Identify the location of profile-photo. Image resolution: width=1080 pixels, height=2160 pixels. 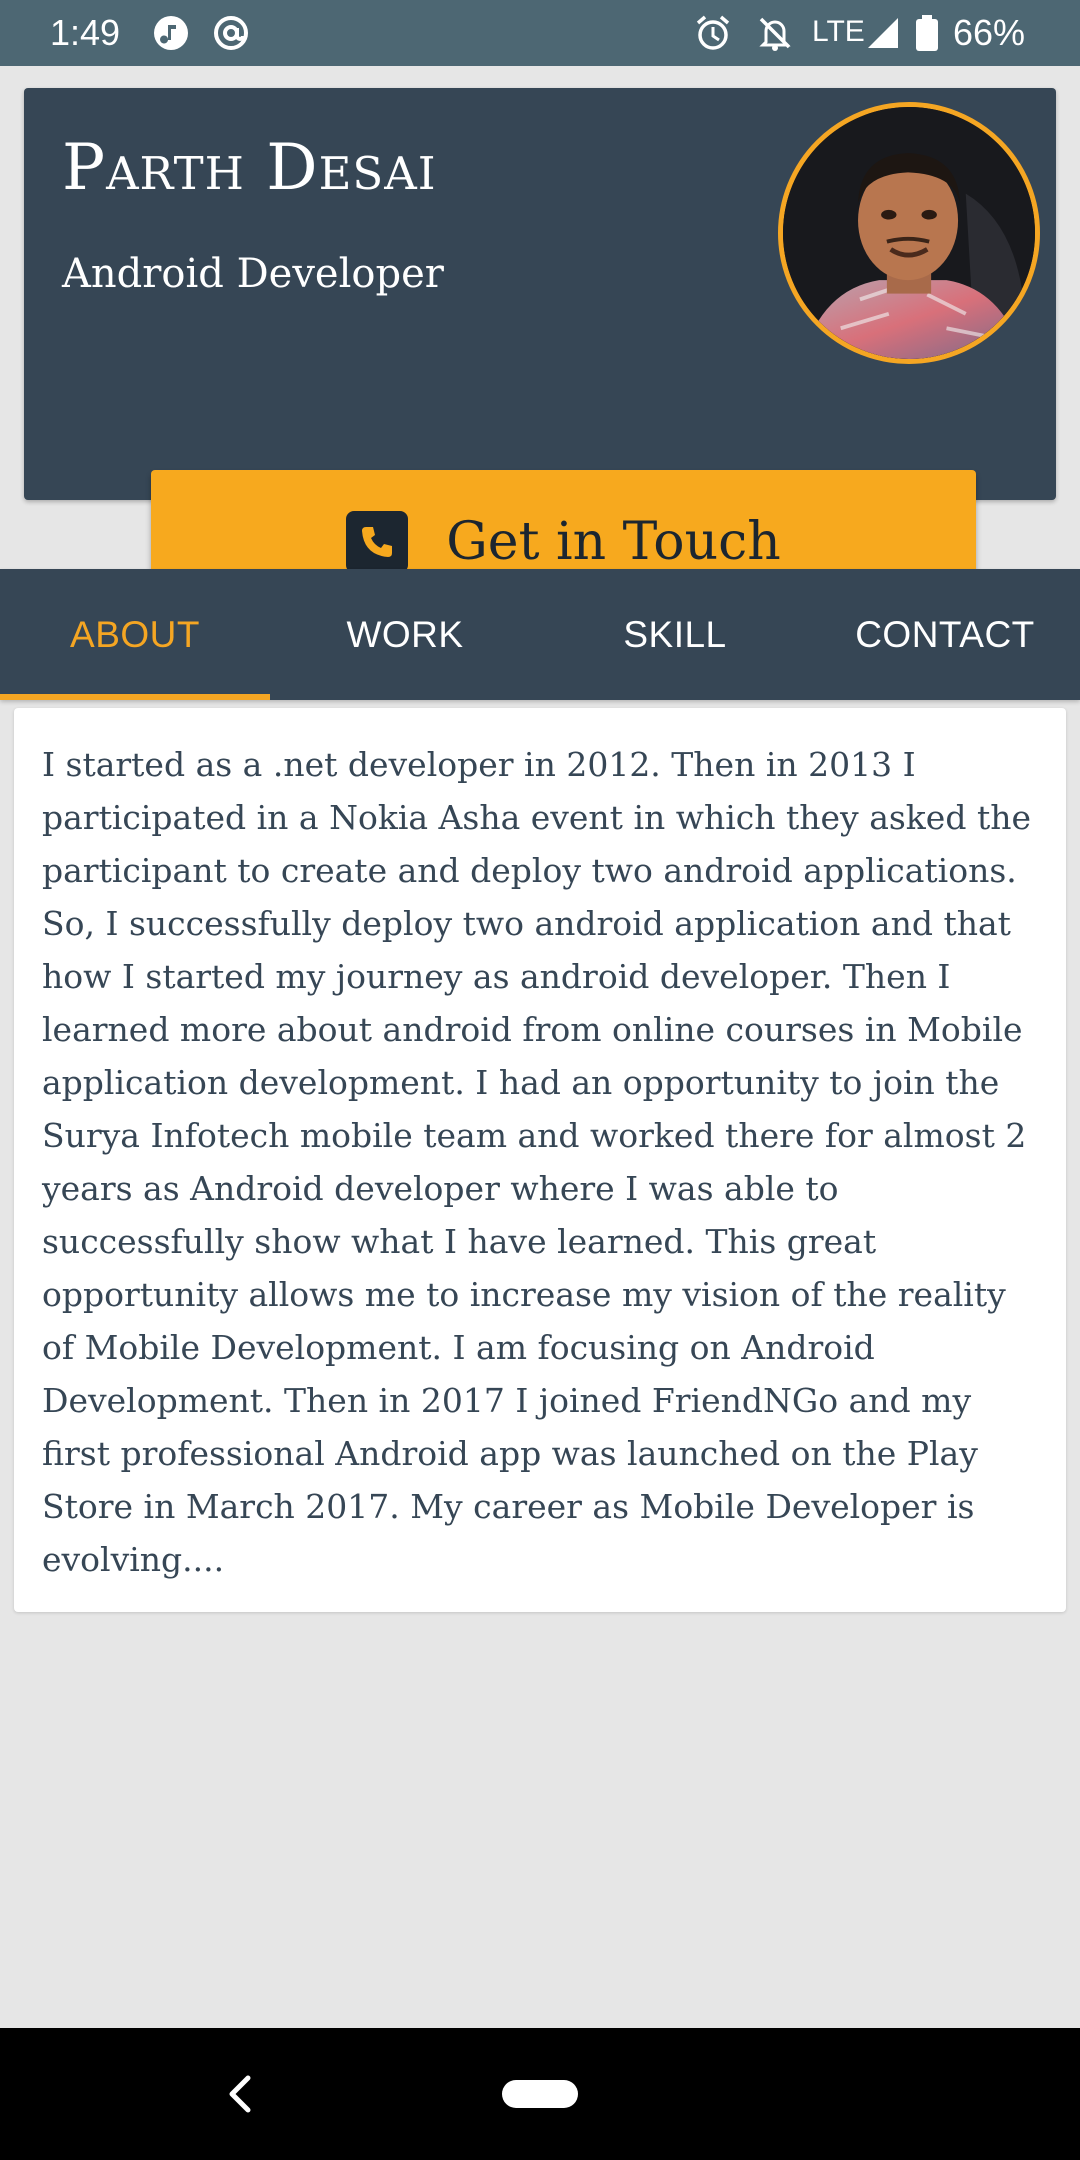
(909, 233).